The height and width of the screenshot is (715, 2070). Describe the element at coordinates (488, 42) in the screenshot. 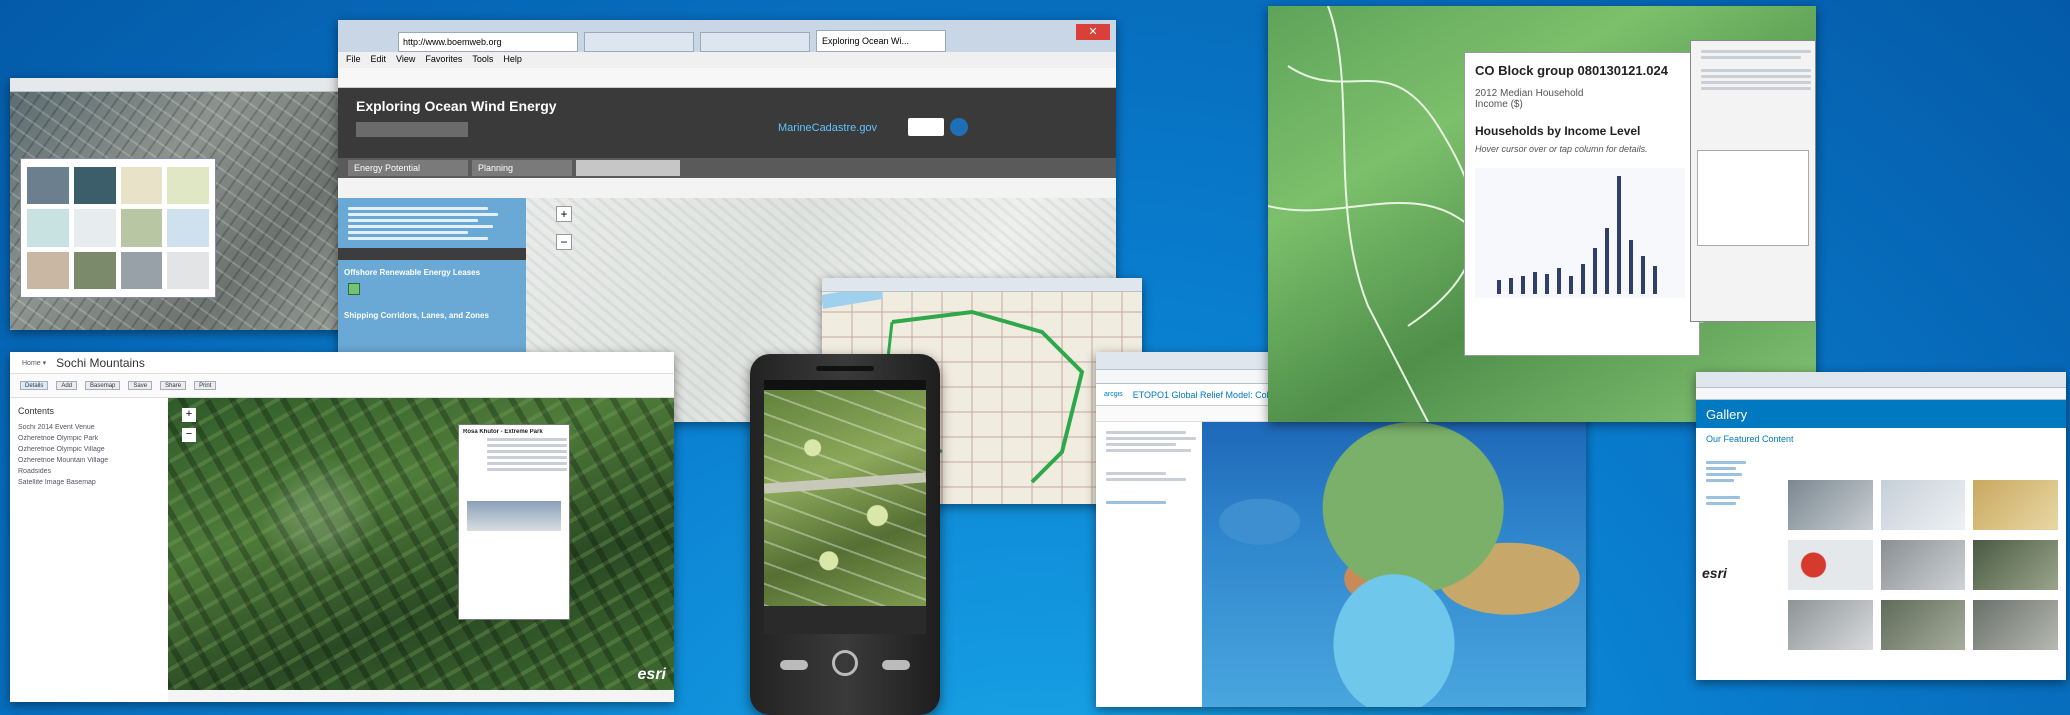

I see `tab-address: http://www.boemweb.org` at that location.